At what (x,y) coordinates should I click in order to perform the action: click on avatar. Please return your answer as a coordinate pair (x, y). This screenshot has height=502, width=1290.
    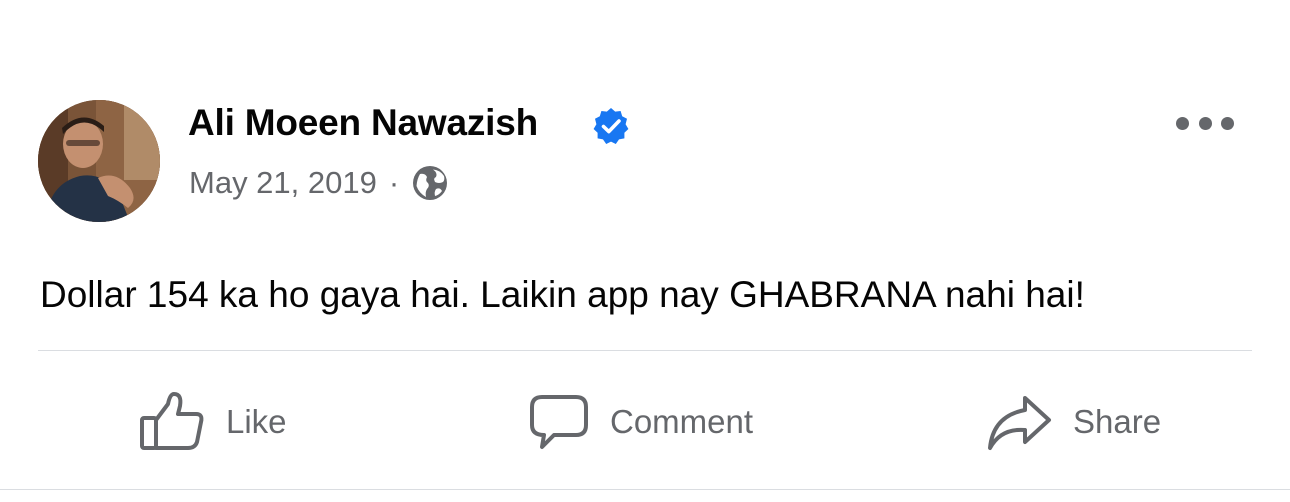
    Looking at the image, I should click on (99, 161).